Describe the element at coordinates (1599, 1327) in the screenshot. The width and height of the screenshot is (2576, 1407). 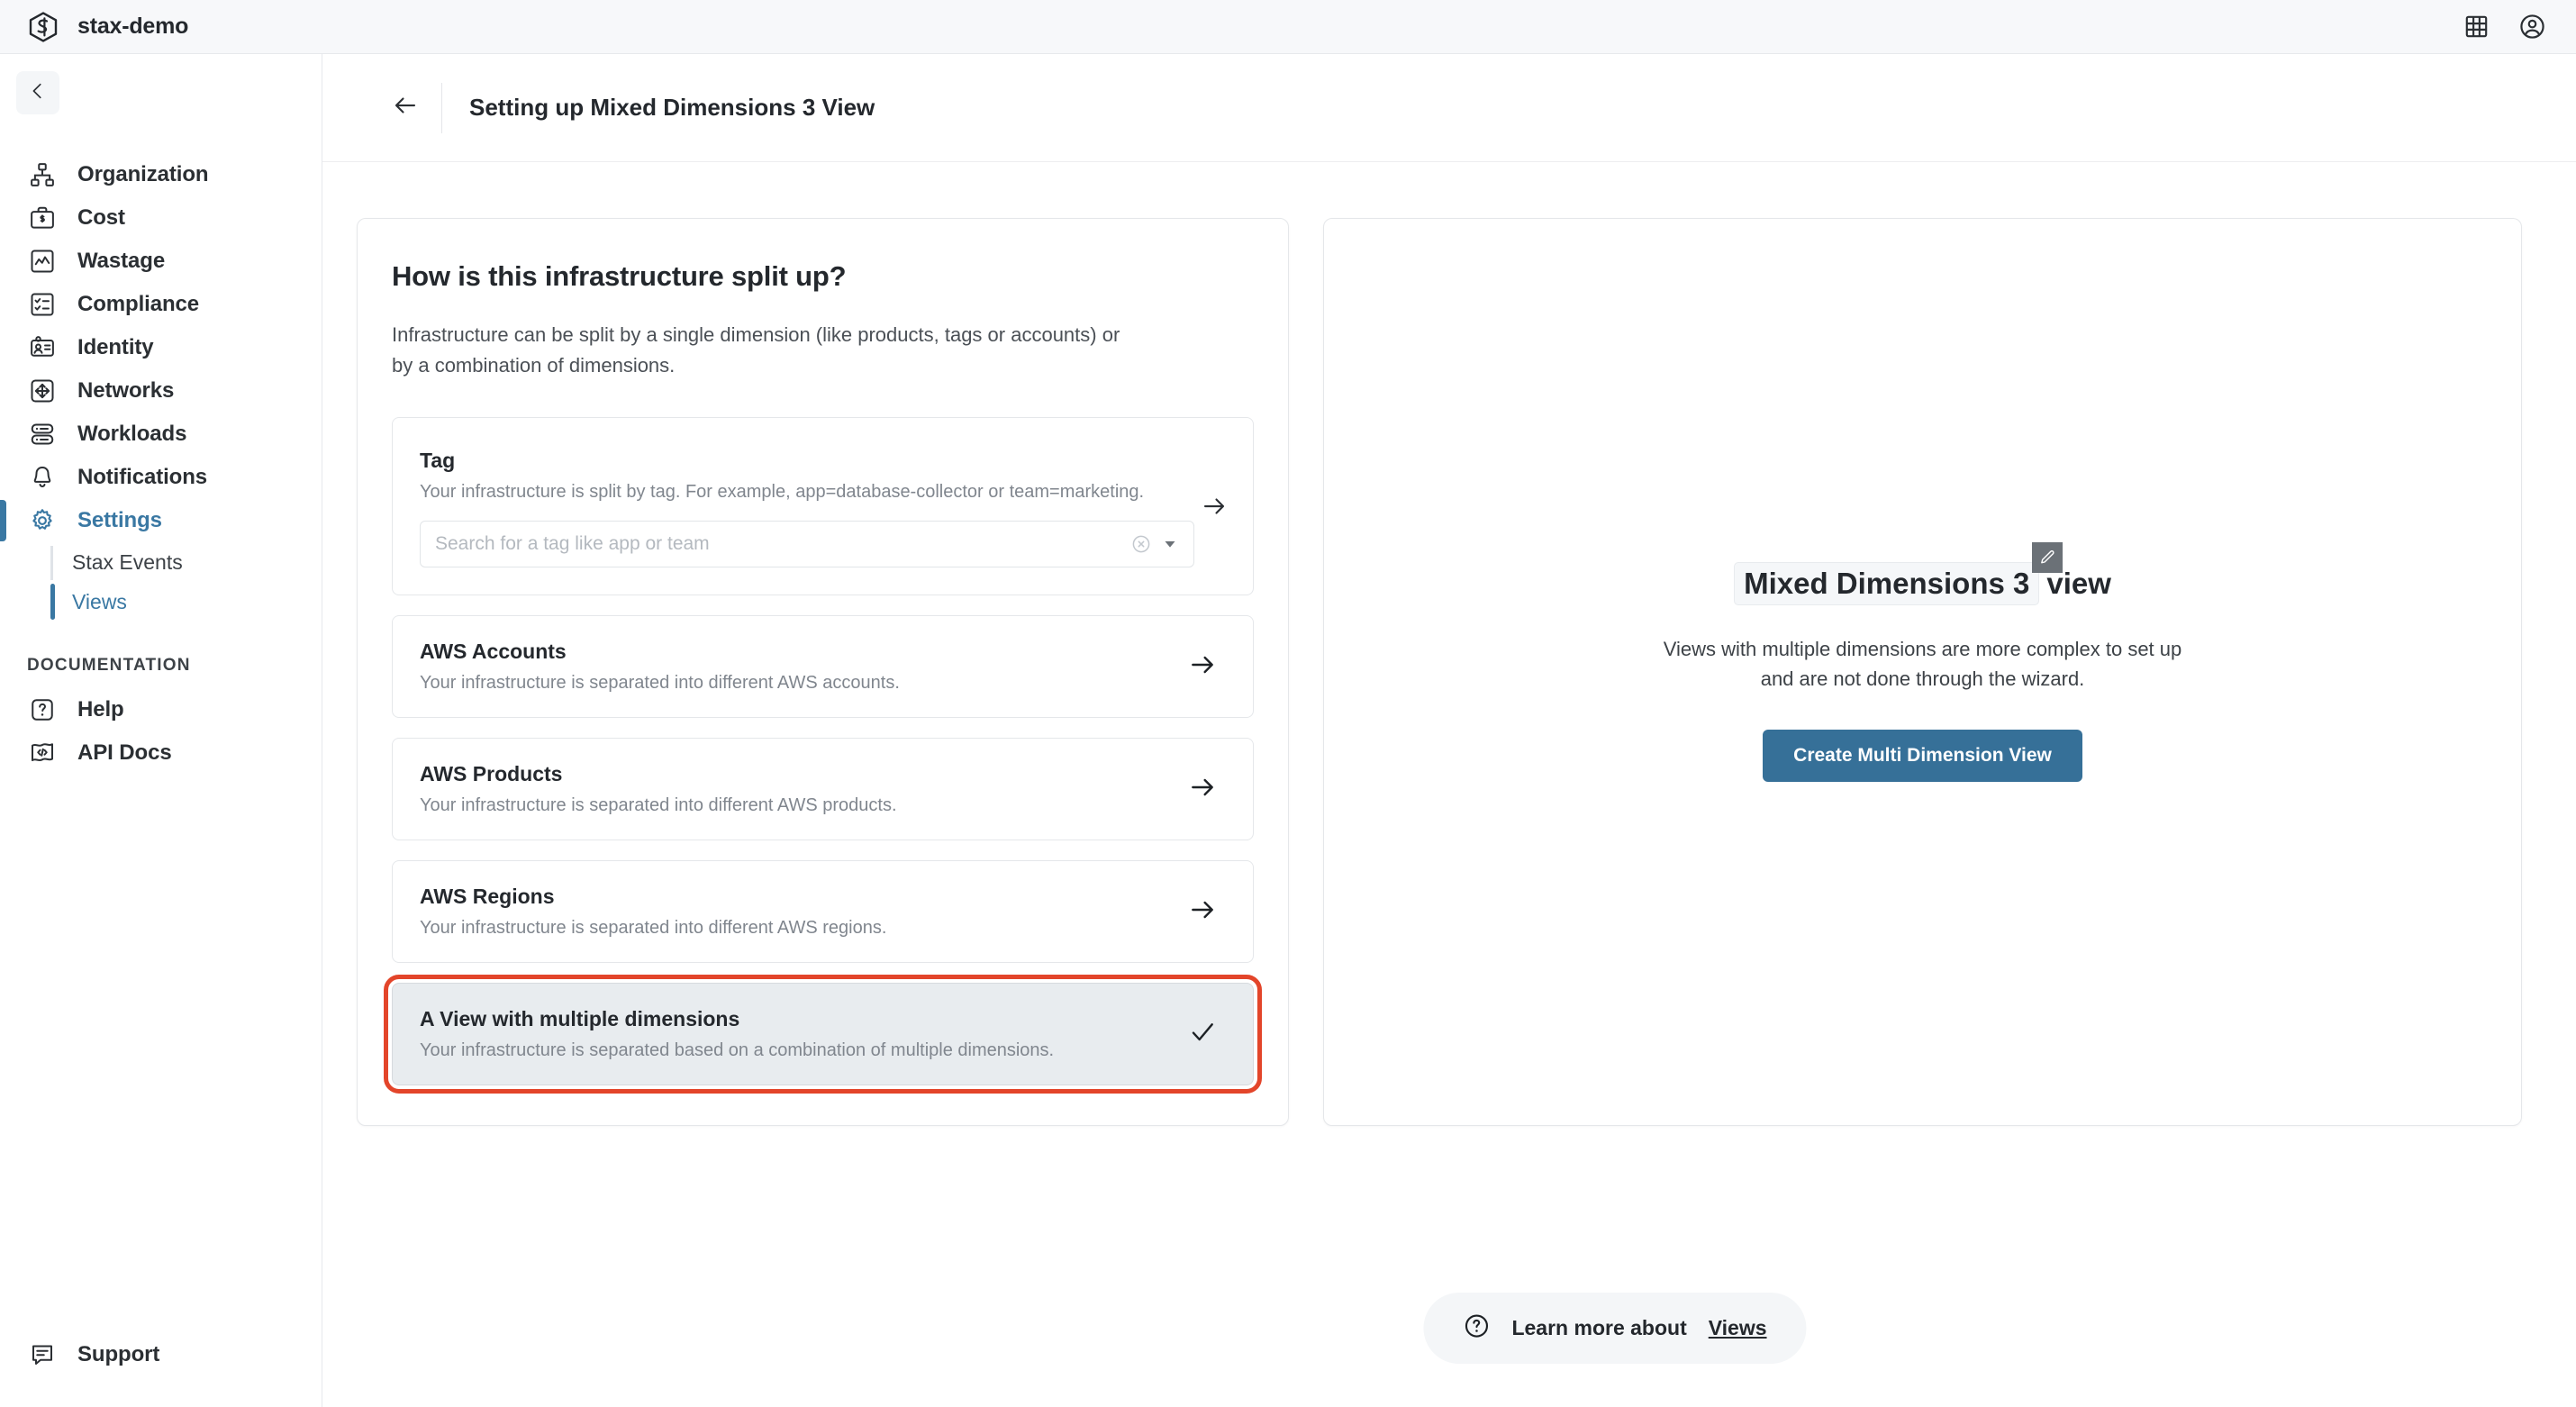
I see `learn-more-text: Learn more about` at that location.